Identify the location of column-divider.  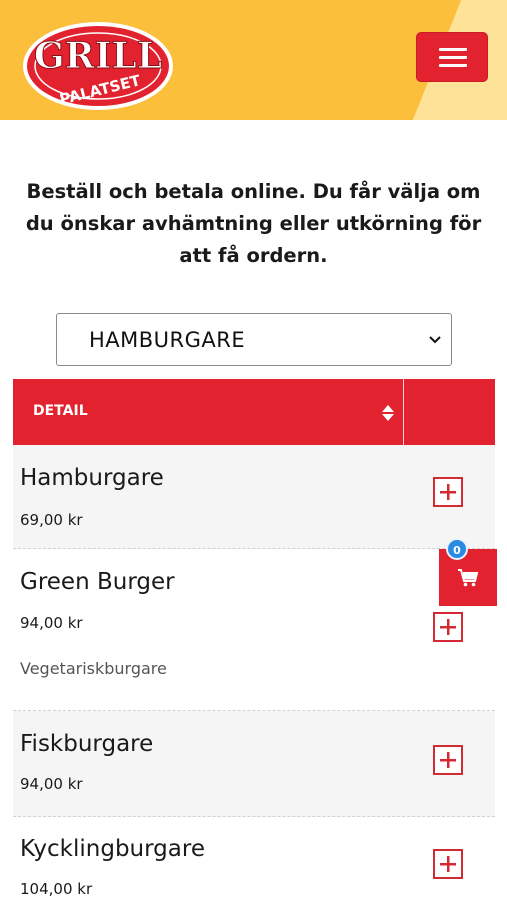
(403, 412).